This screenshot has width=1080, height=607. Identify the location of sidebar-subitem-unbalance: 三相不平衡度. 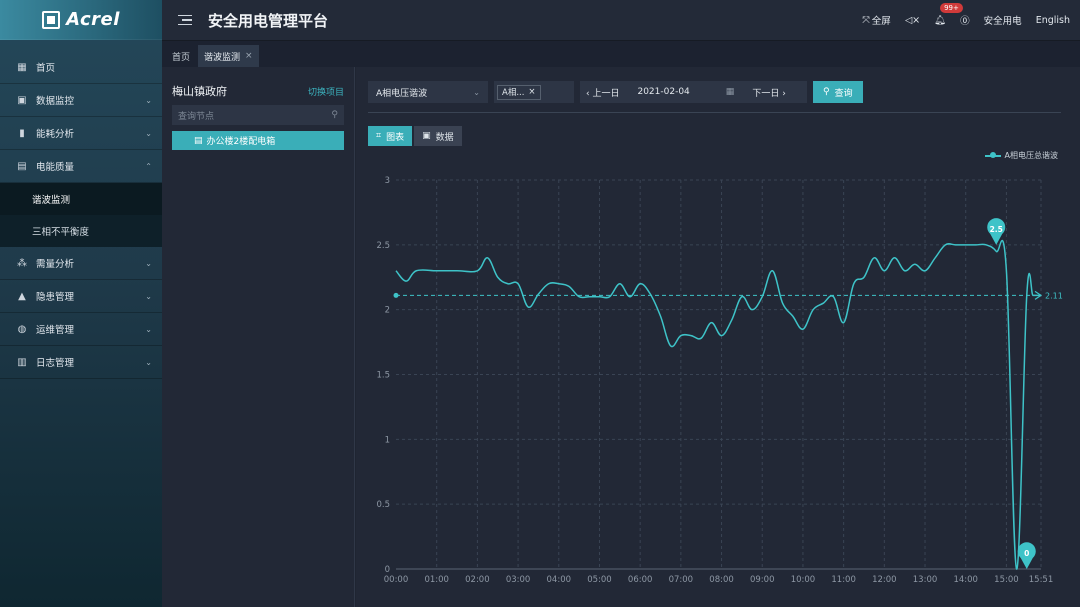
(81, 231).